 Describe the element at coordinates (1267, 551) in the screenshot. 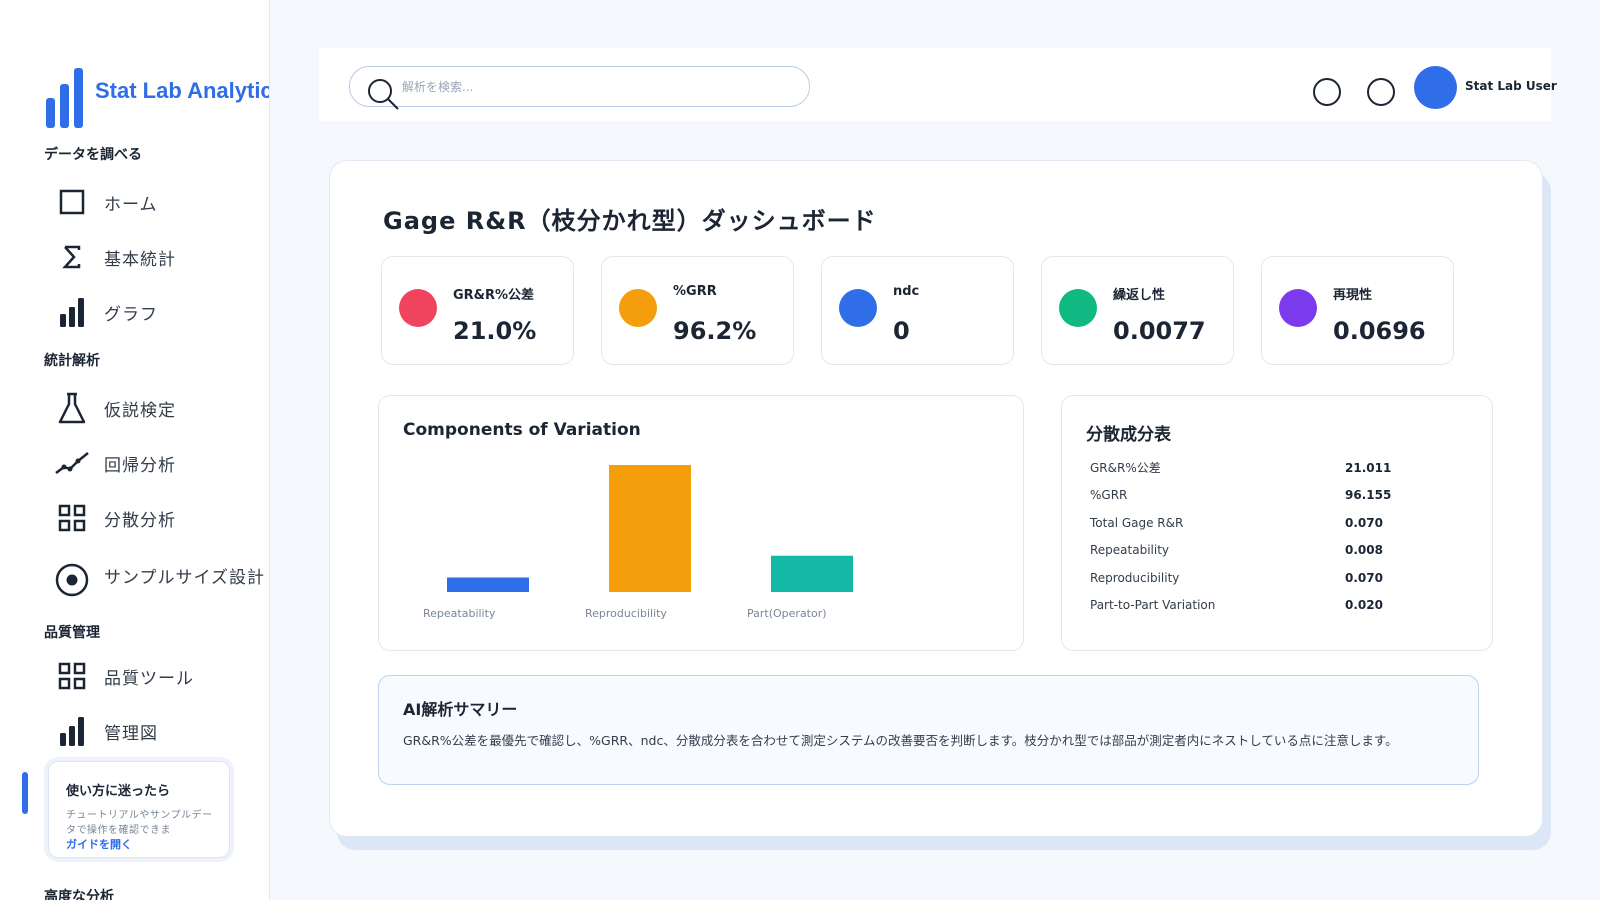

I see `table-row: Repeatability 0.008` at that location.